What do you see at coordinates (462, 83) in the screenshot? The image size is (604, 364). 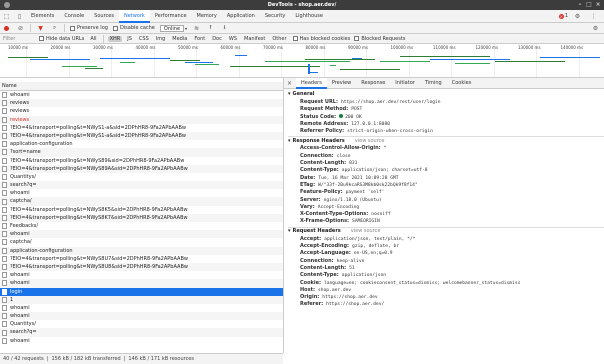 I see `detail-tab-cookies: Cookies` at bounding box center [462, 83].